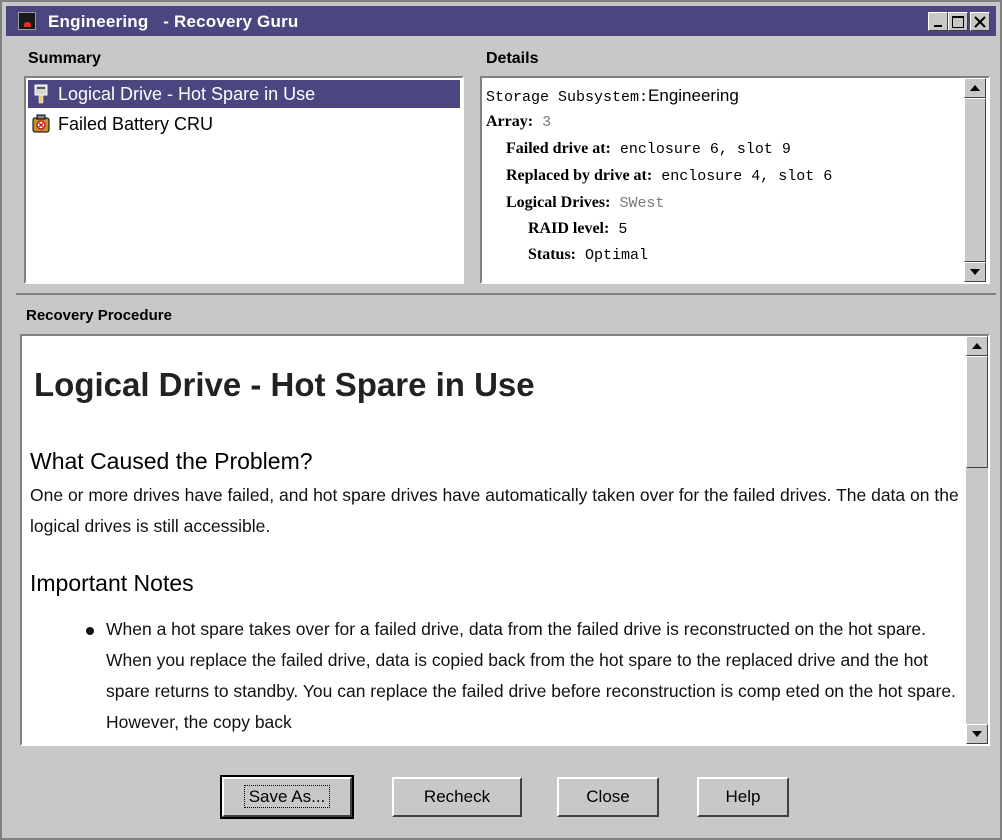 The height and width of the screenshot is (840, 1002). I want to click on close-icon, so click(980, 22).